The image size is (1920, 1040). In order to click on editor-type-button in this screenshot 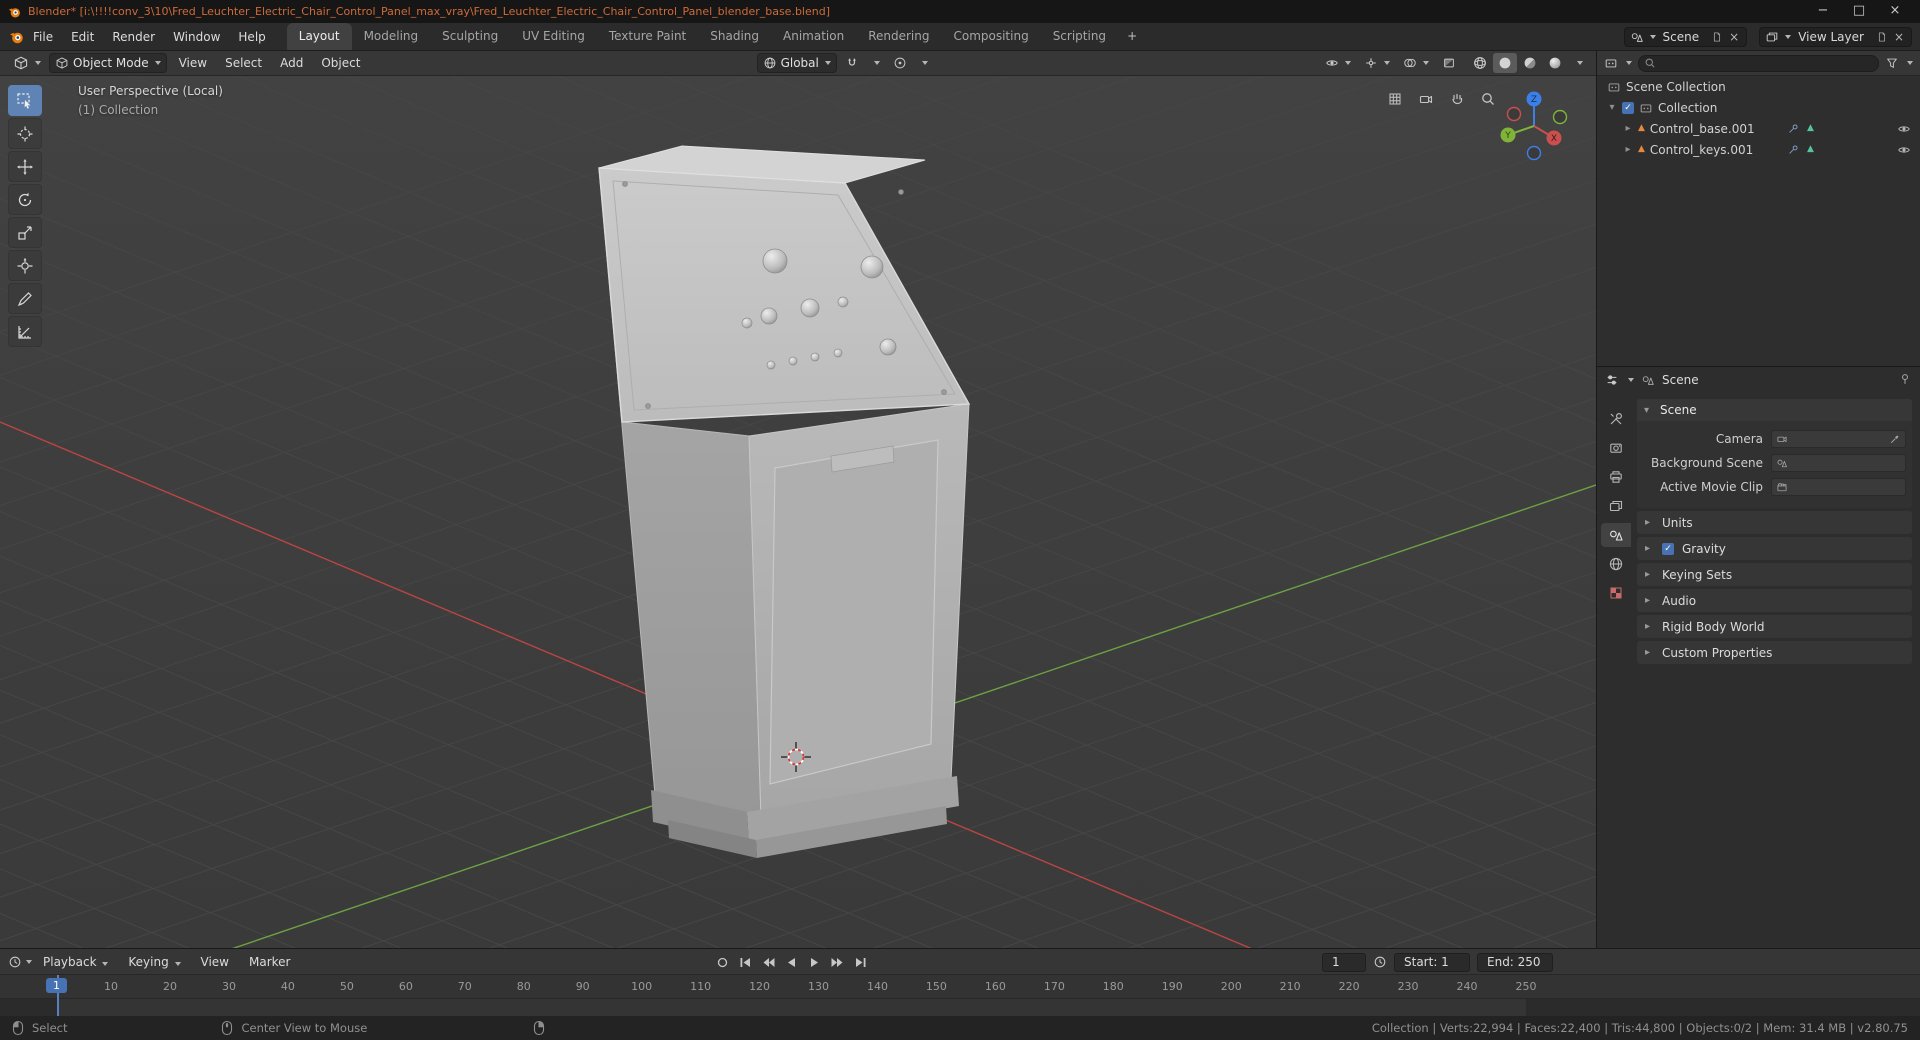, I will do `click(27, 63)`.